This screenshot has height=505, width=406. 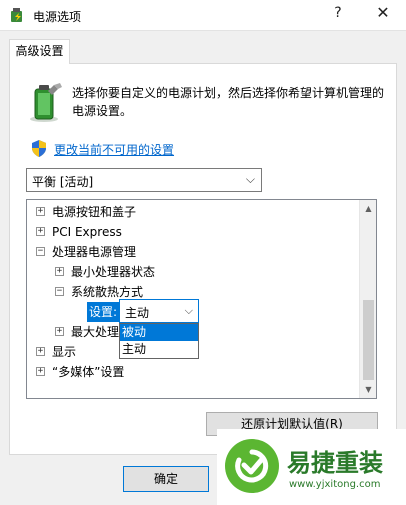 I want to click on tree-item-label: 最大处理, so click(x=95, y=332).